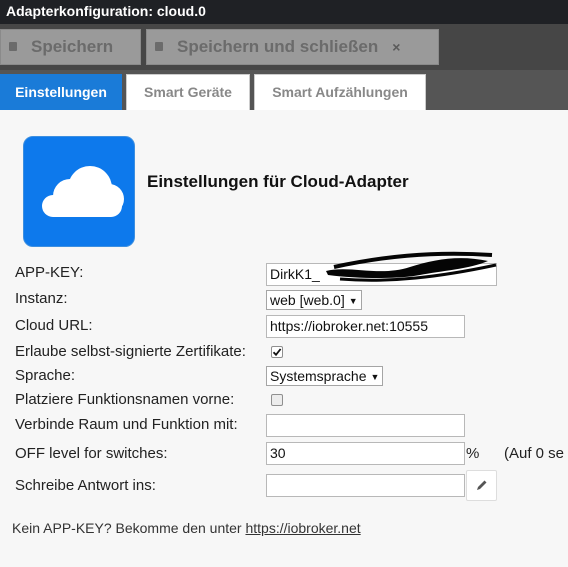  What do you see at coordinates (188, 92) in the screenshot?
I see `tab-smart-geraete: Smart Geräte` at bounding box center [188, 92].